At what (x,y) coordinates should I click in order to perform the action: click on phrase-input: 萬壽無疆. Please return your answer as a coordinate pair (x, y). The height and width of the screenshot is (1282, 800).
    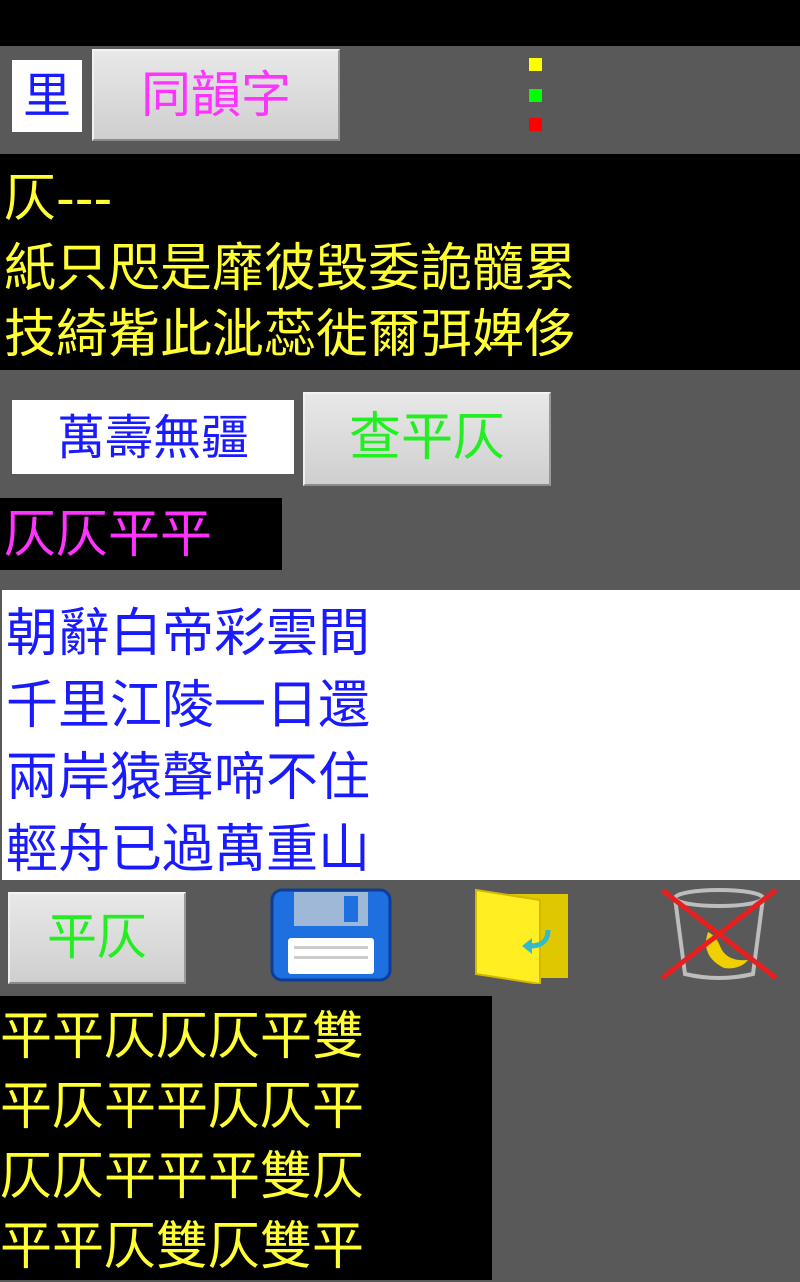
    Looking at the image, I should click on (153, 437).